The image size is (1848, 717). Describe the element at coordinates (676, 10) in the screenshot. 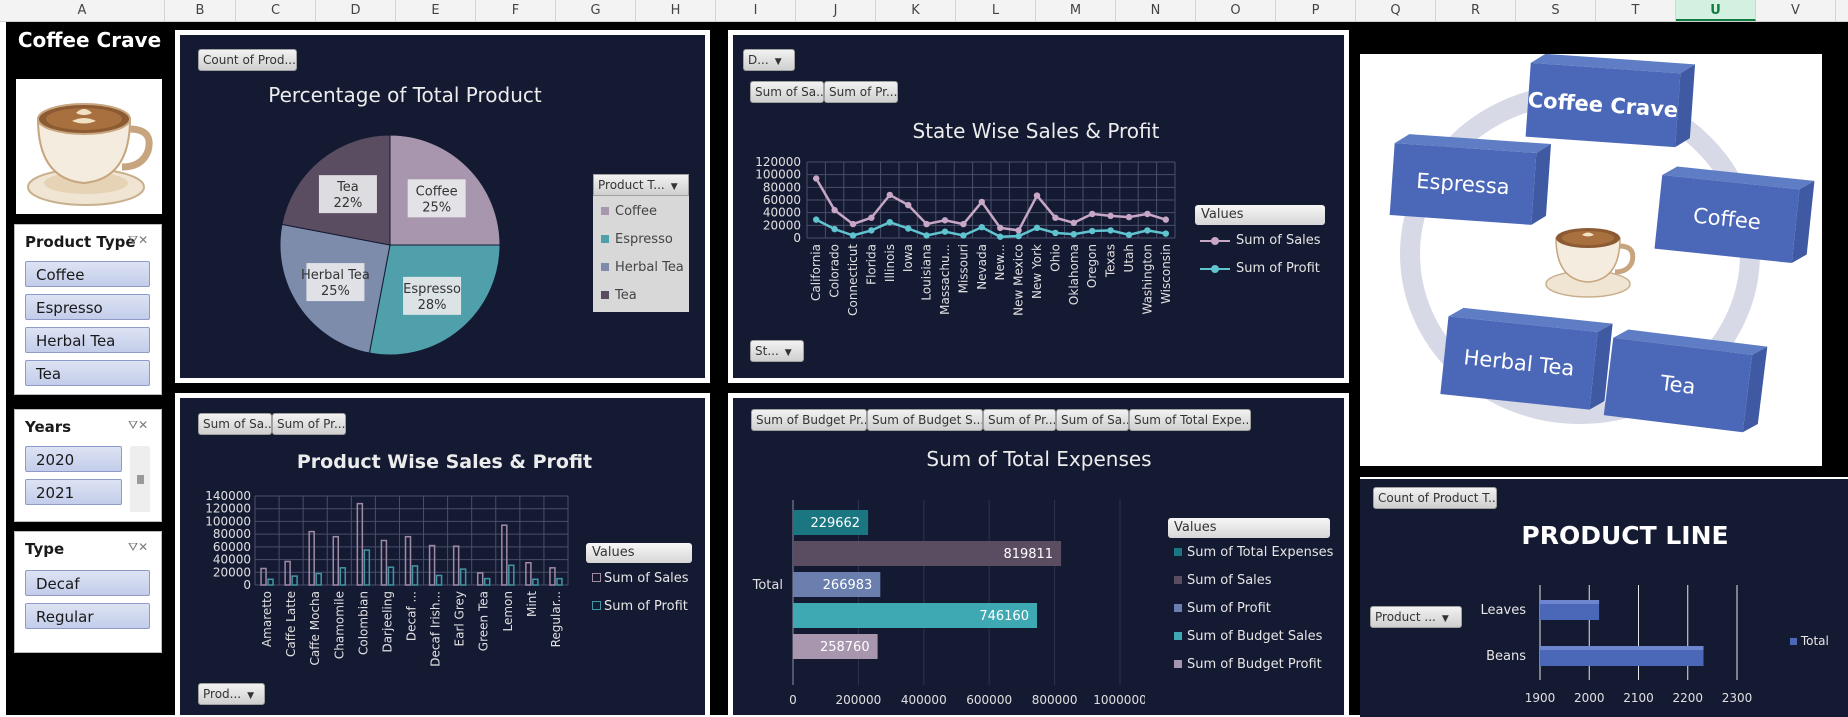

I see `column-header-h: H` at that location.